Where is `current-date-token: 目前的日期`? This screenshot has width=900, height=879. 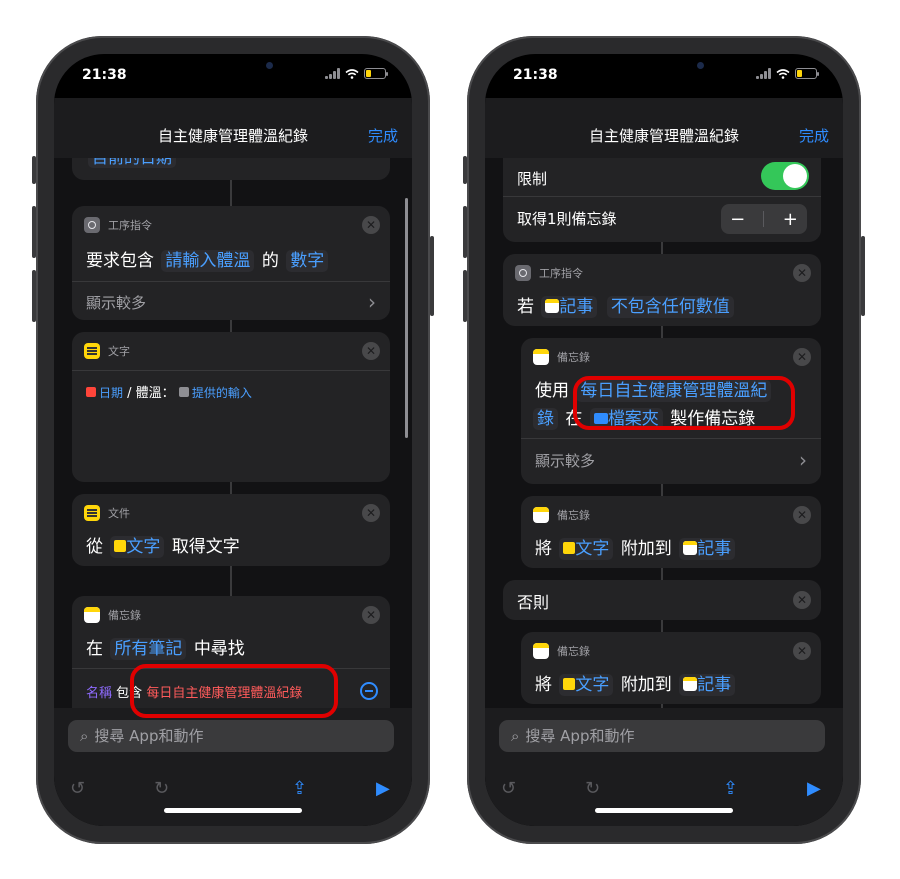
current-date-token: 目前的日期 is located at coordinates (132, 163).